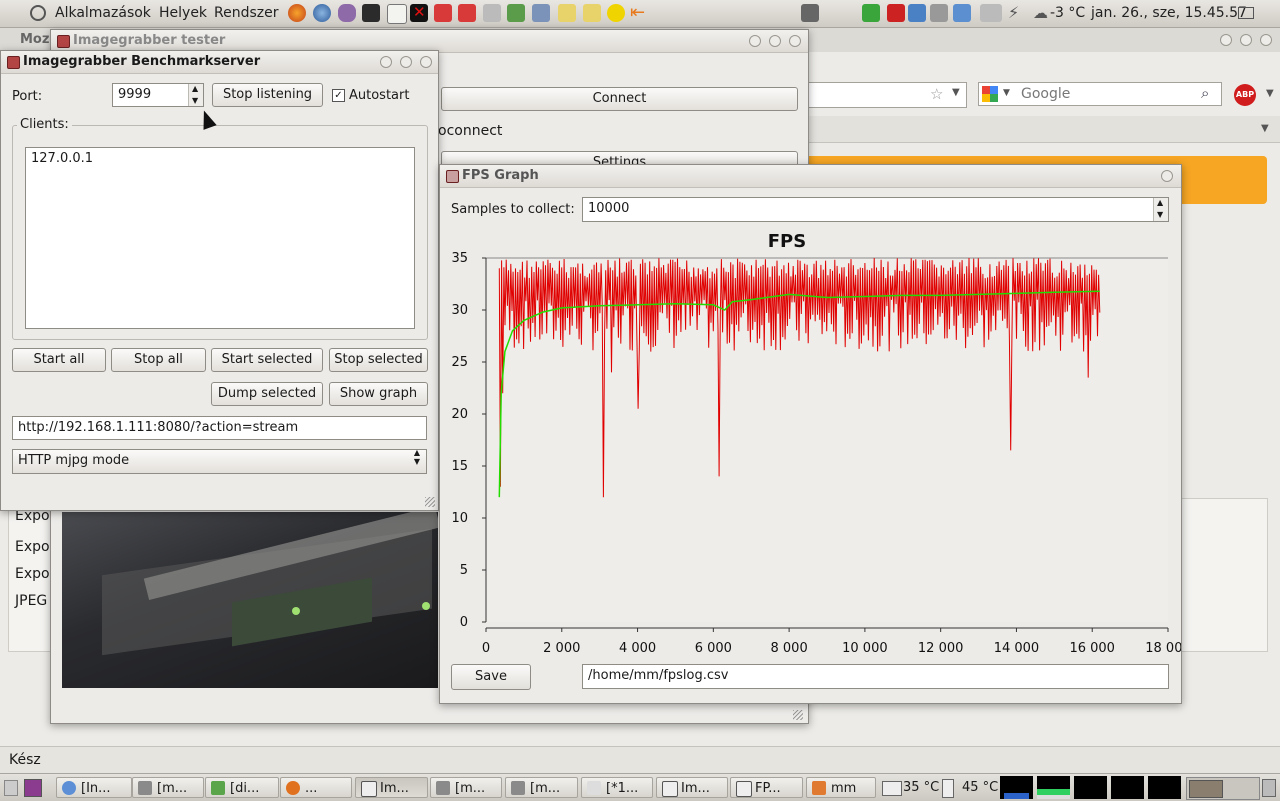 The height and width of the screenshot is (801, 1280). Describe the element at coordinates (1270, 93) in the screenshot. I see `browser-menu-arrow-icon: ▼` at that location.